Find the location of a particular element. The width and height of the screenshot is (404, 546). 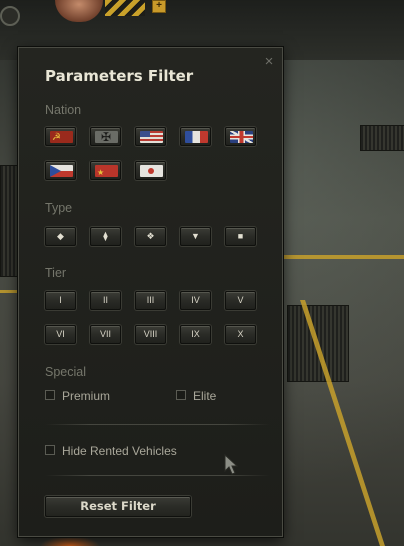

tier-V-button: V is located at coordinates (240, 300).